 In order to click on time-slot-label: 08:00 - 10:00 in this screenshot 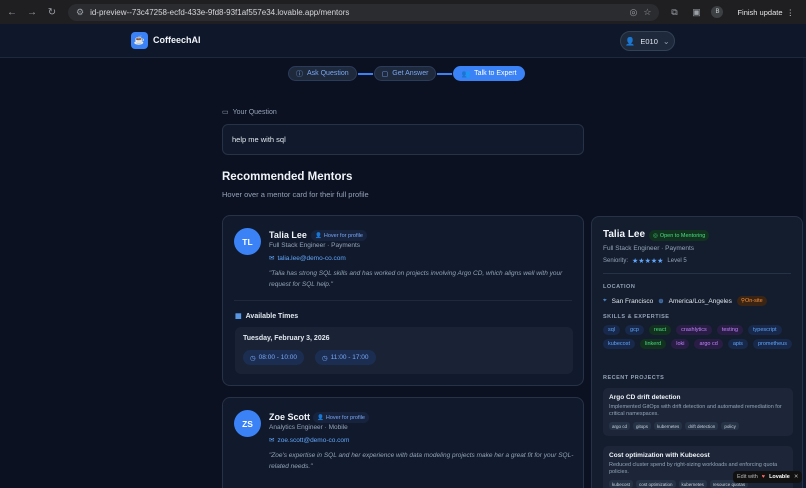, I will do `click(277, 357)`.